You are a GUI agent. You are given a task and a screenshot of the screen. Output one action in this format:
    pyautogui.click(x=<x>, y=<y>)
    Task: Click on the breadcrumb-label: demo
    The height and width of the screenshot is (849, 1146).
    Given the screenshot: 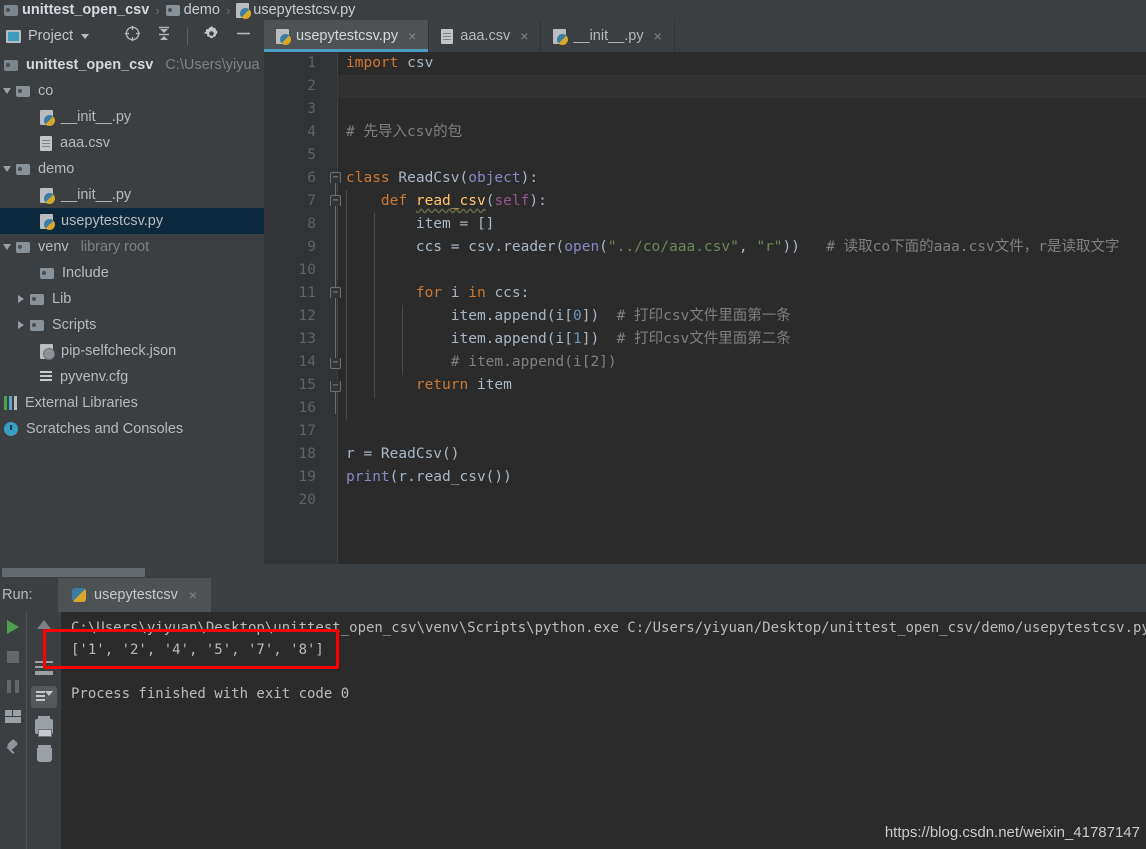 What is the action you would take?
    pyautogui.click(x=201, y=10)
    